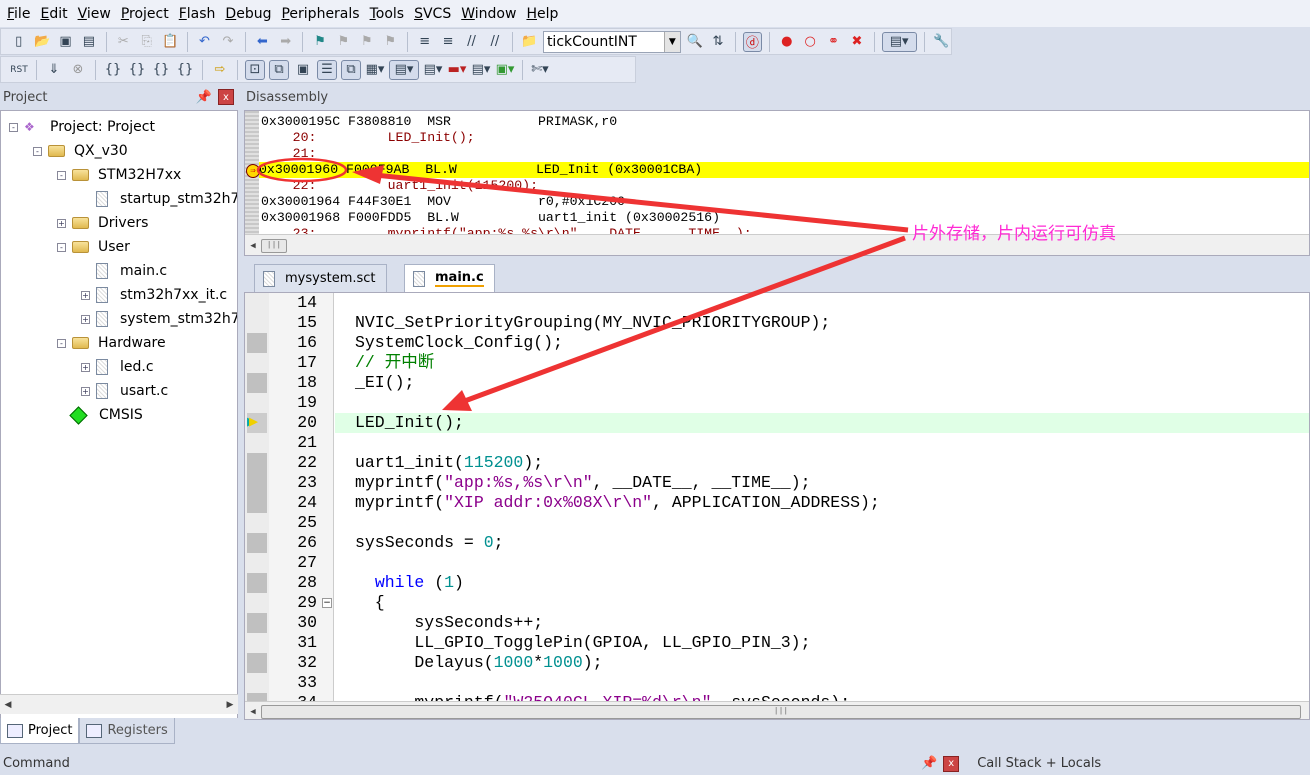 Image resolution: width=1310 pixels, height=775 pixels. Describe the element at coordinates (641, 202) in the screenshot. I see `arrow-to-address` at that location.